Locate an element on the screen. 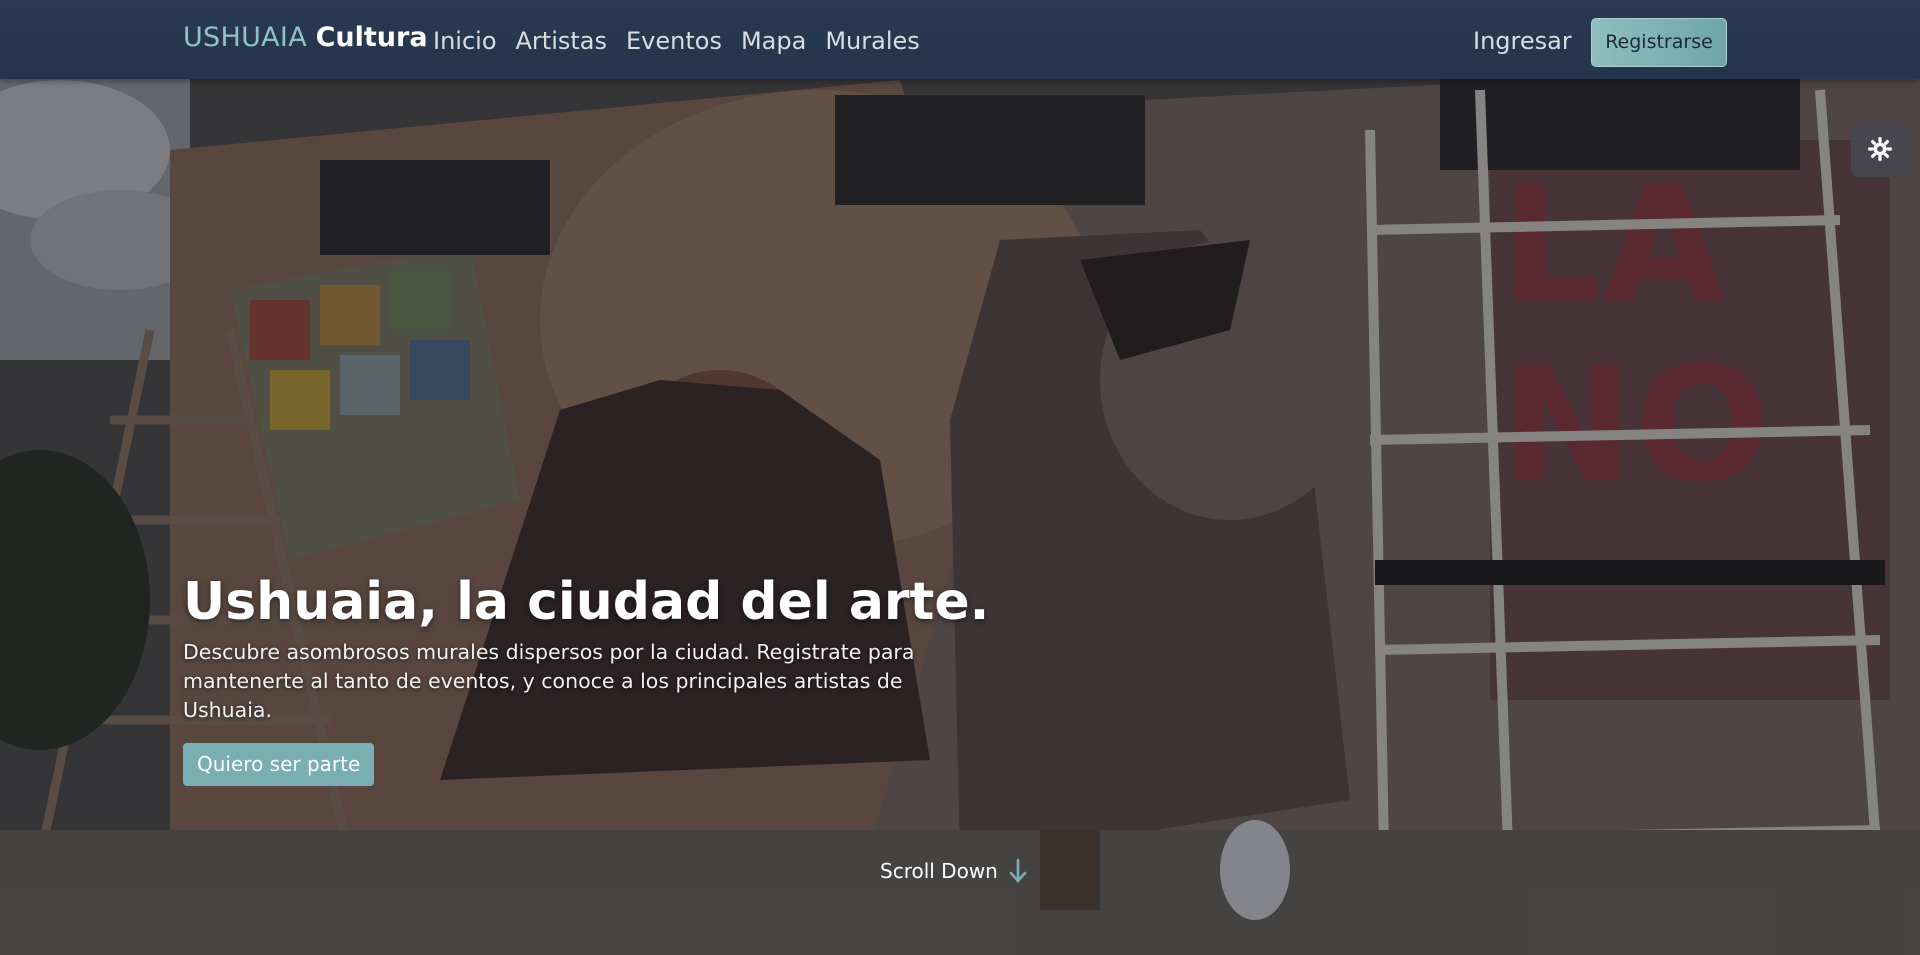 This screenshot has width=1920, height=955. brand-primary: USHUAIA is located at coordinates (245, 37).